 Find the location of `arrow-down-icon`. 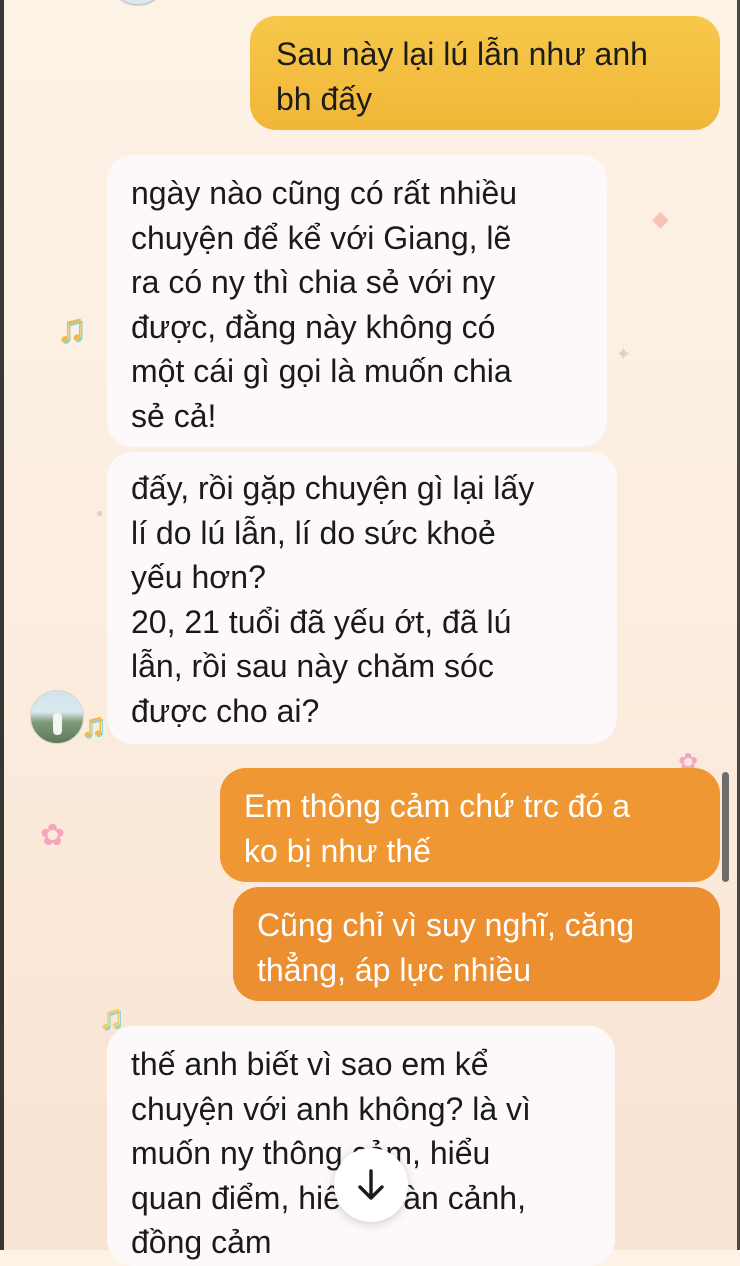

arrow-down-icon is located at coordinates (371, 1184).